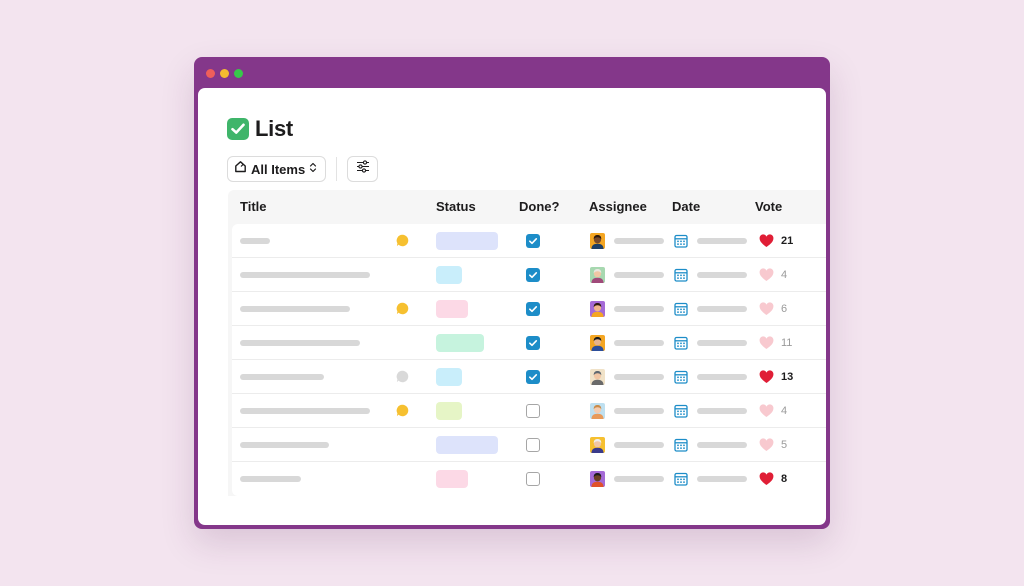  What do you see at coordinates (253, 206) in the screenshot?
I see `column-header-title: Title` at bounding box center [253, 206].